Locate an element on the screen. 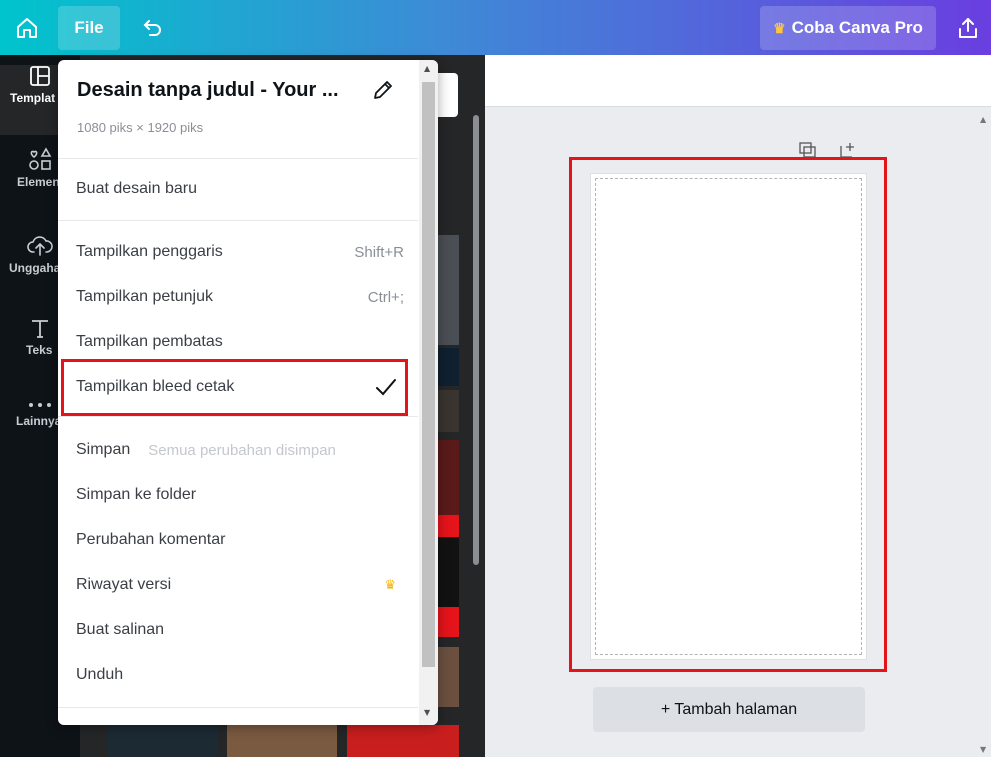 The image size is (991, 757). share-icon is located at coordinates (968, 28).